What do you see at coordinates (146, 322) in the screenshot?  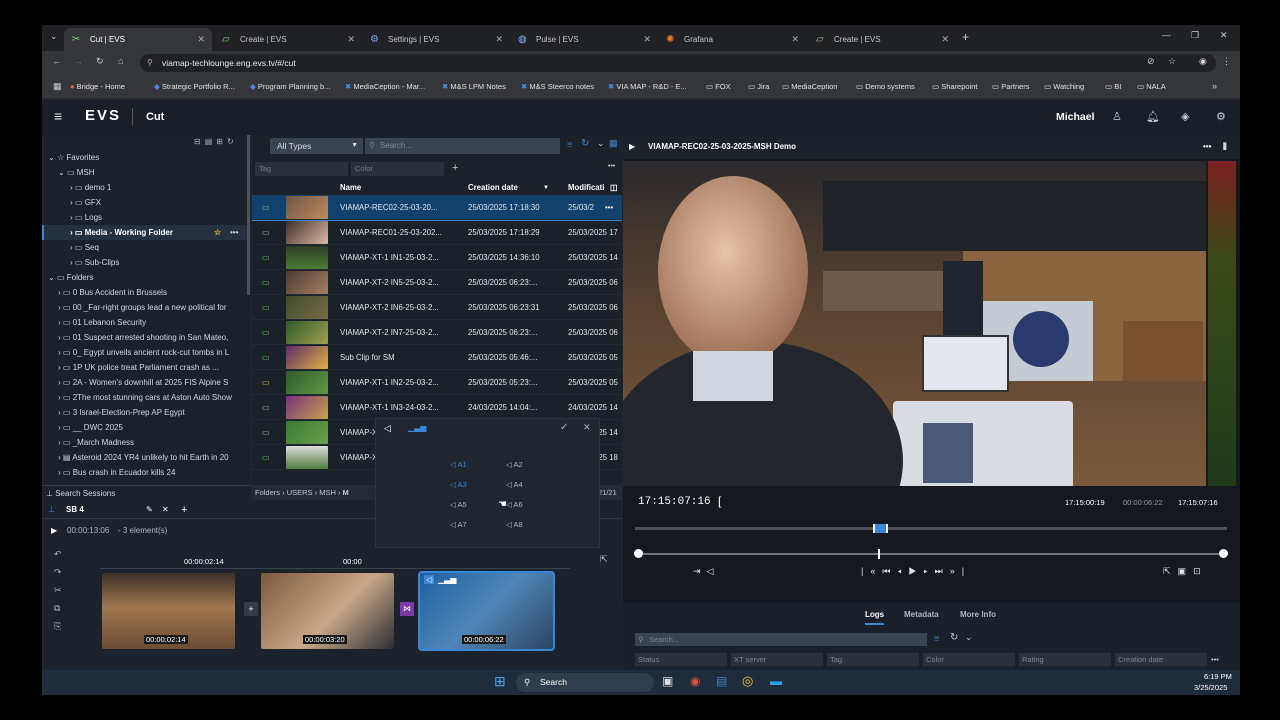 I see `tree-folder-item: › ▭ 01 Lebanon Security` at bounding box center [146, 322].